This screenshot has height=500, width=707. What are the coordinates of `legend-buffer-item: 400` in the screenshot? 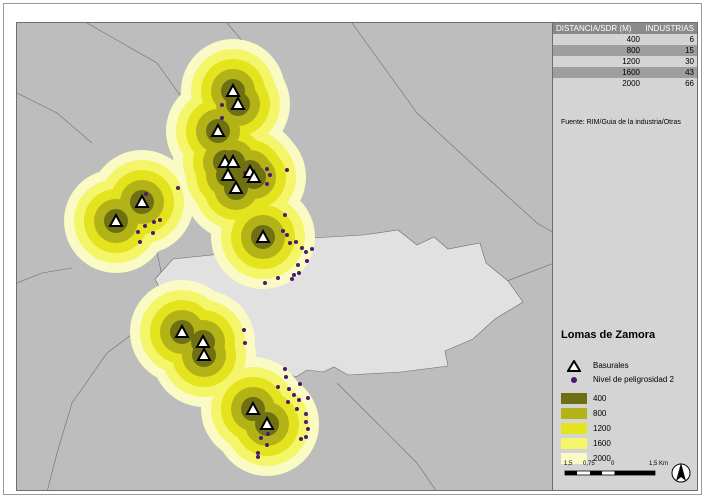 It's located at (583, 398).